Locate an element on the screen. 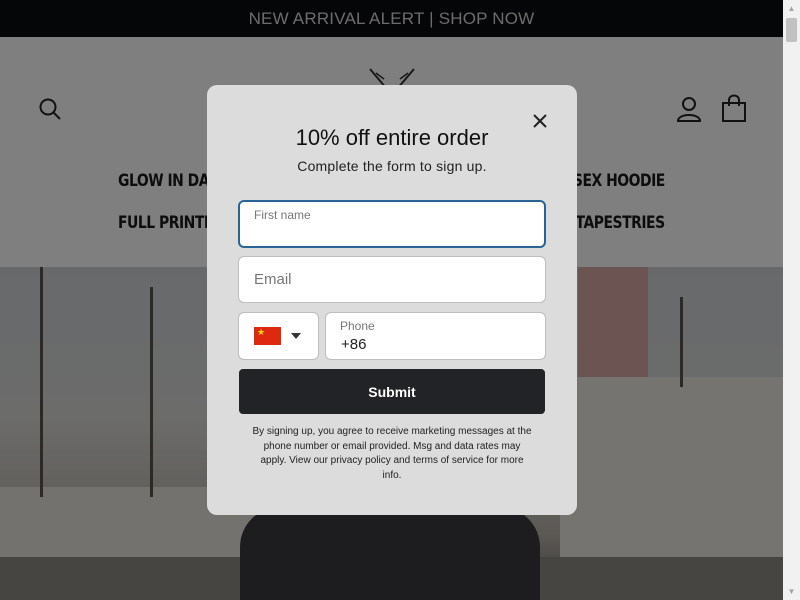 This screenshot has height=600, width=800. phone-field: Phone +86 is located at coordinates (435, 336).